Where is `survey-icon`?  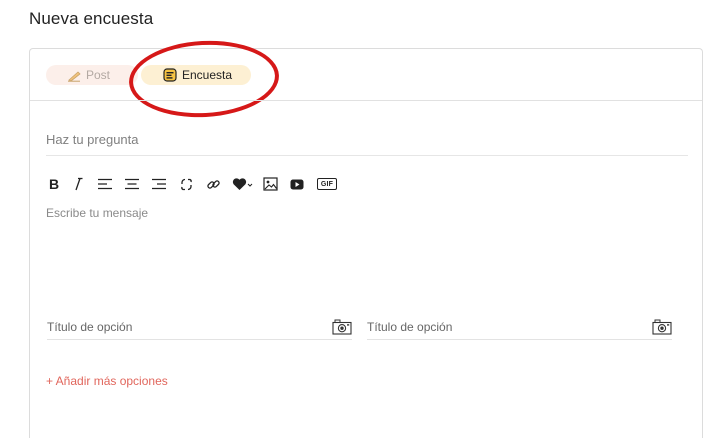 survey-icon is located at coordinates (170, 75).